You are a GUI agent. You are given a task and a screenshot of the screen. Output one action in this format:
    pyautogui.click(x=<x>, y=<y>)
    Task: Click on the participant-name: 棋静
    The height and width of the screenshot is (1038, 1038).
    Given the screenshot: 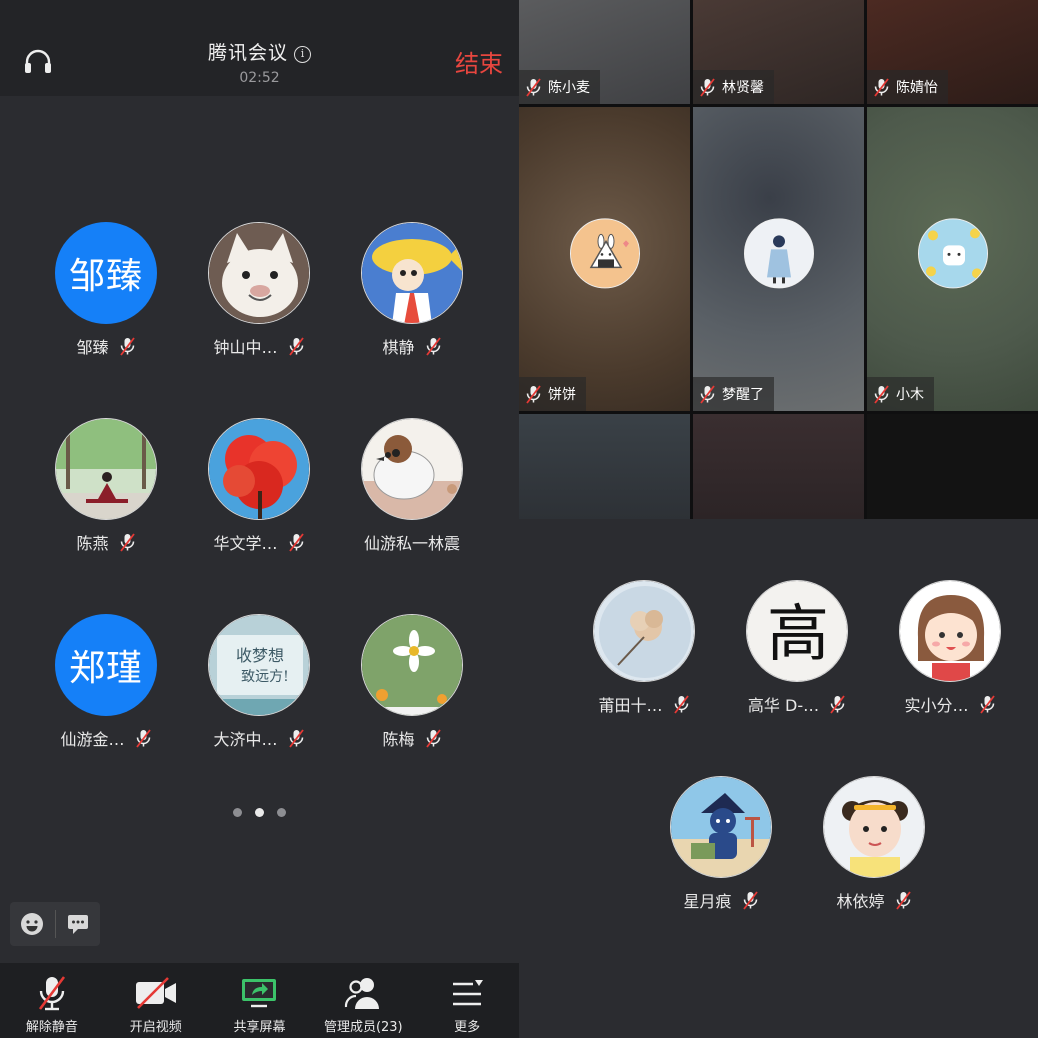 What is the action you would take?
    pyautogui.click(x=398, y=347)
    